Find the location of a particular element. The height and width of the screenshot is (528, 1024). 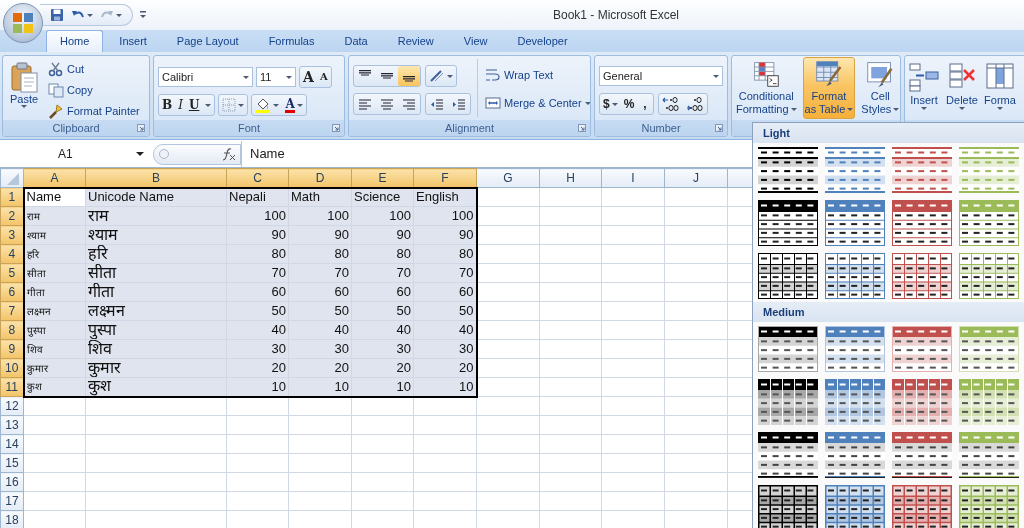

name-box: A1 is located at coordinates (75, 154).